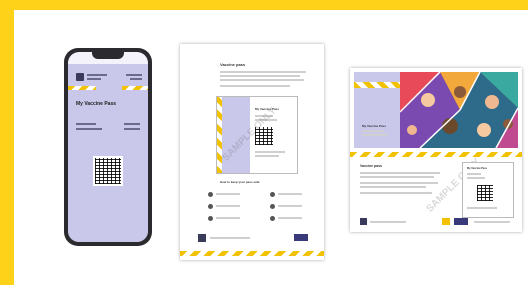  What do you see at coordinates (371, 166) in the screenshot?
I see `sheet-heading: Vaccine pass` at bounding box center [371, 166].